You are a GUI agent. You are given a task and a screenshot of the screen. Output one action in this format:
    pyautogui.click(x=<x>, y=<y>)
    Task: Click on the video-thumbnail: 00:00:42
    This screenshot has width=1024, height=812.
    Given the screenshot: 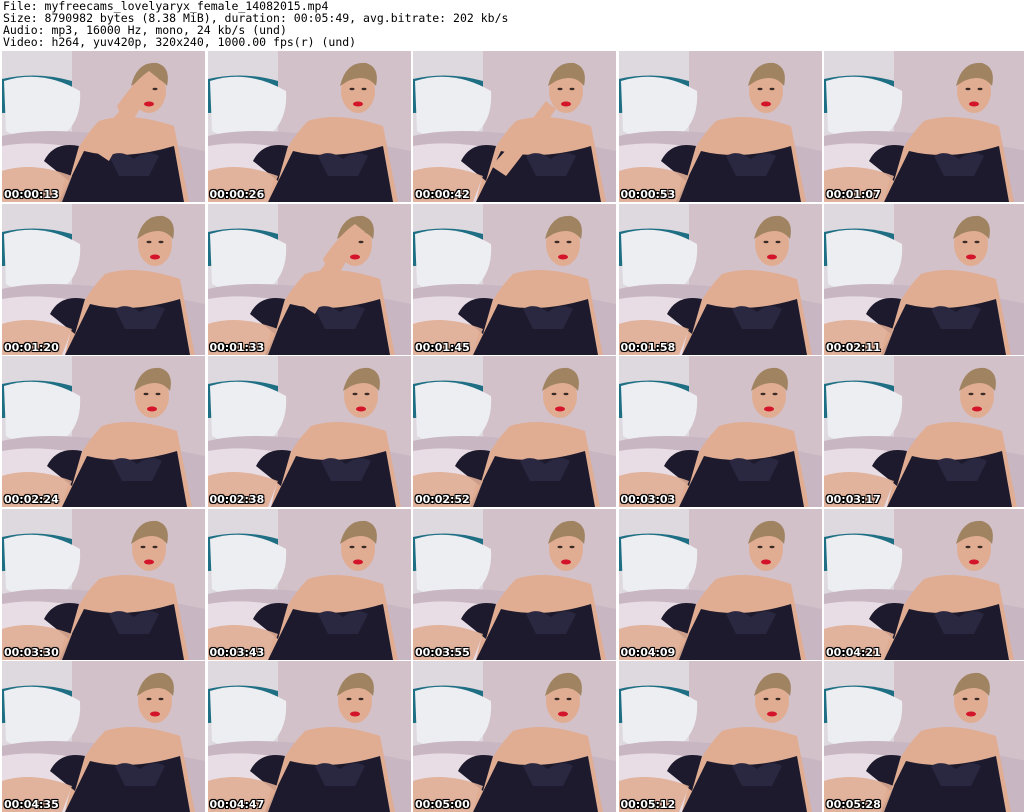 What is the action you would take?
    pyautogui.click(x=514, y=126)
    